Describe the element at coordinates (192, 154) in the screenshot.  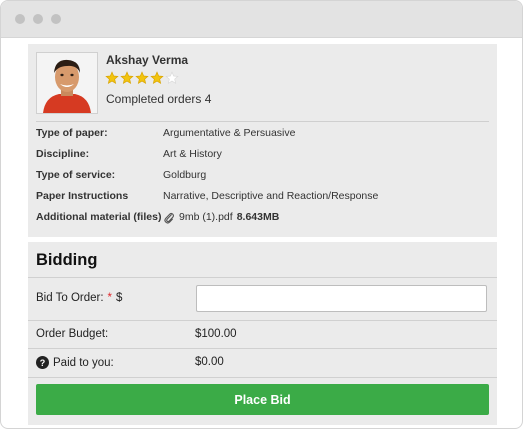
I see `detail-value: Art & History` at that location.